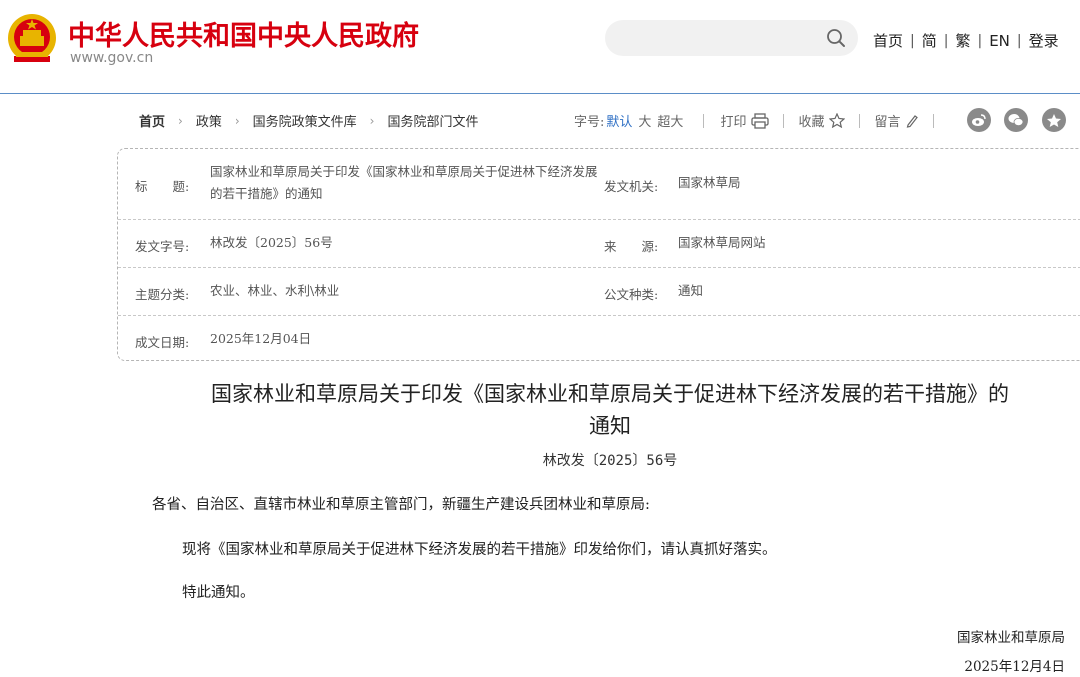  Describe the element at coordinates (162, 246) in the screenshot. I see `meta-docno-label: 发文字号:` at that location.